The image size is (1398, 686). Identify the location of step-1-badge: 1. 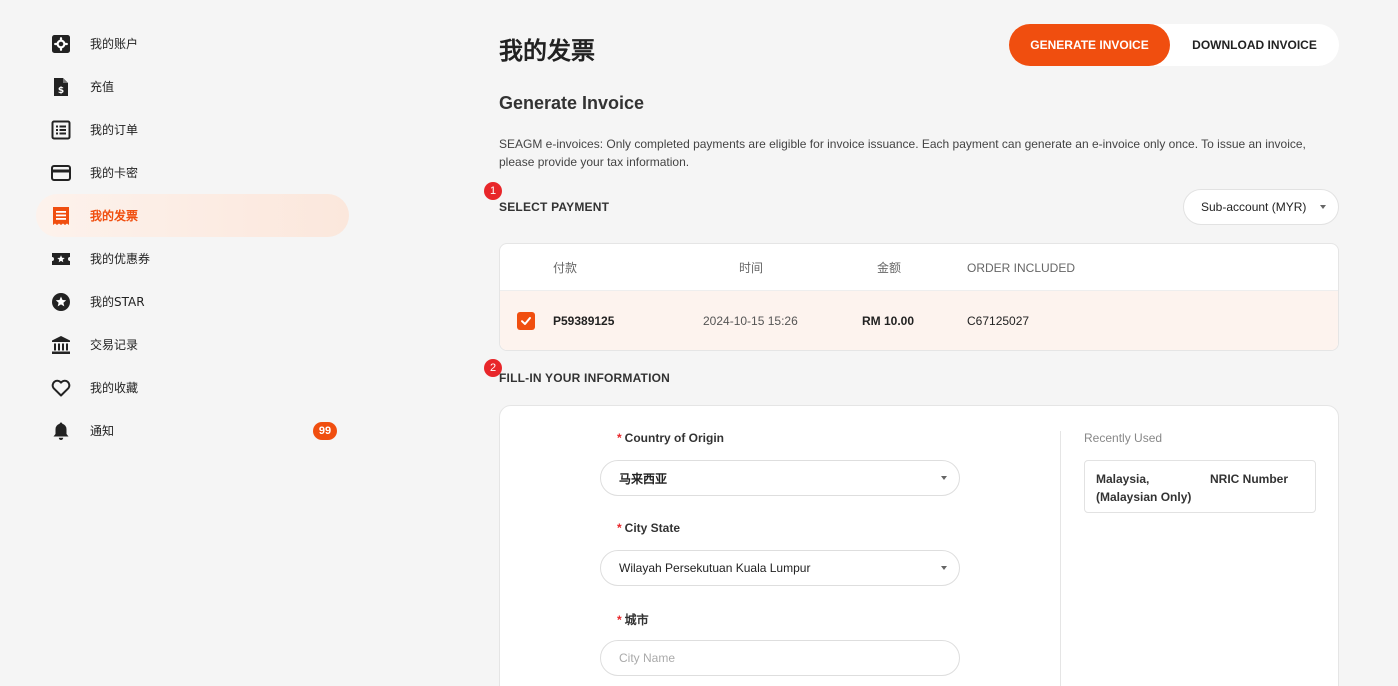
(493, 191).